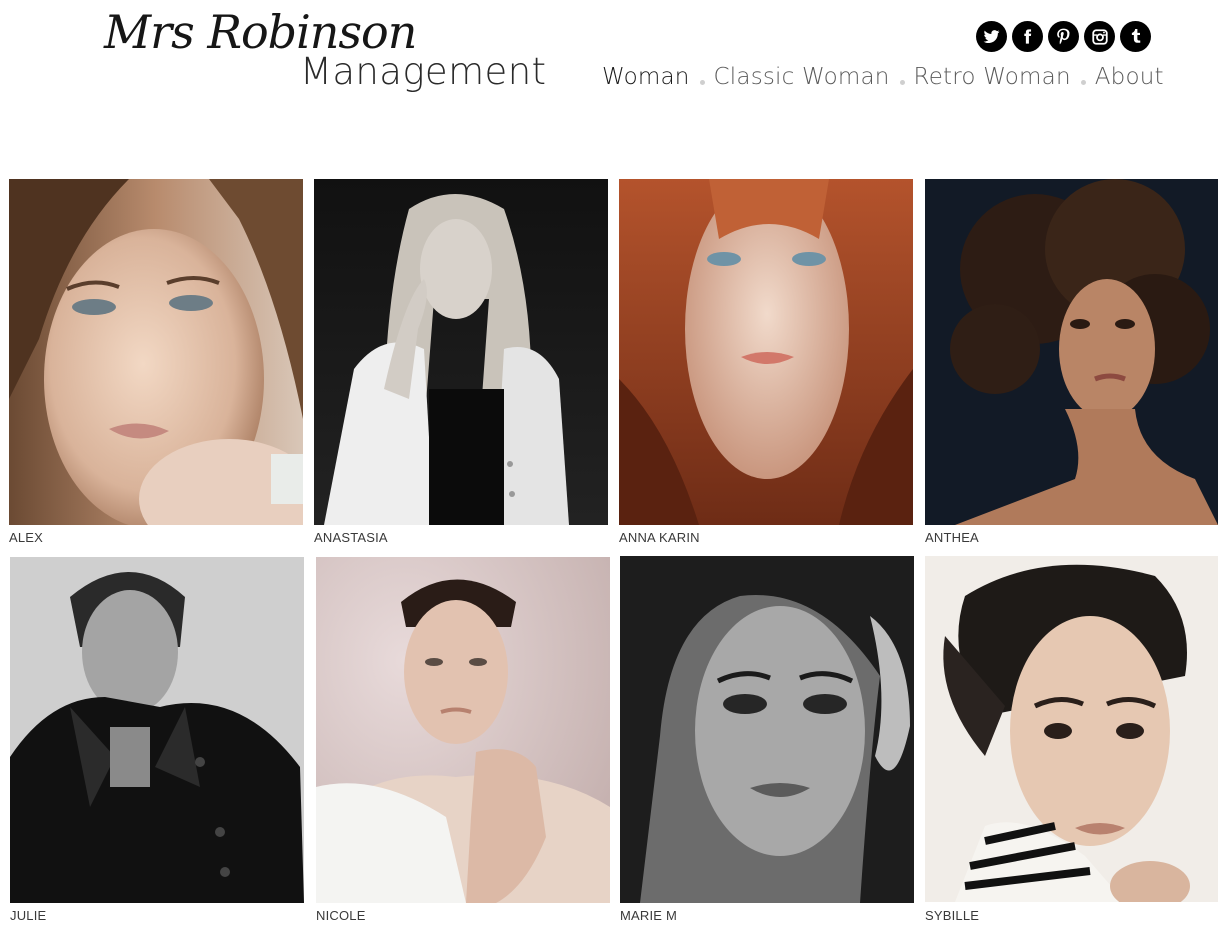 The height and width of the screenshot is (943, 1226). I want to click on nav-item-retro-woman: Retro Woman, so click(992, 77).